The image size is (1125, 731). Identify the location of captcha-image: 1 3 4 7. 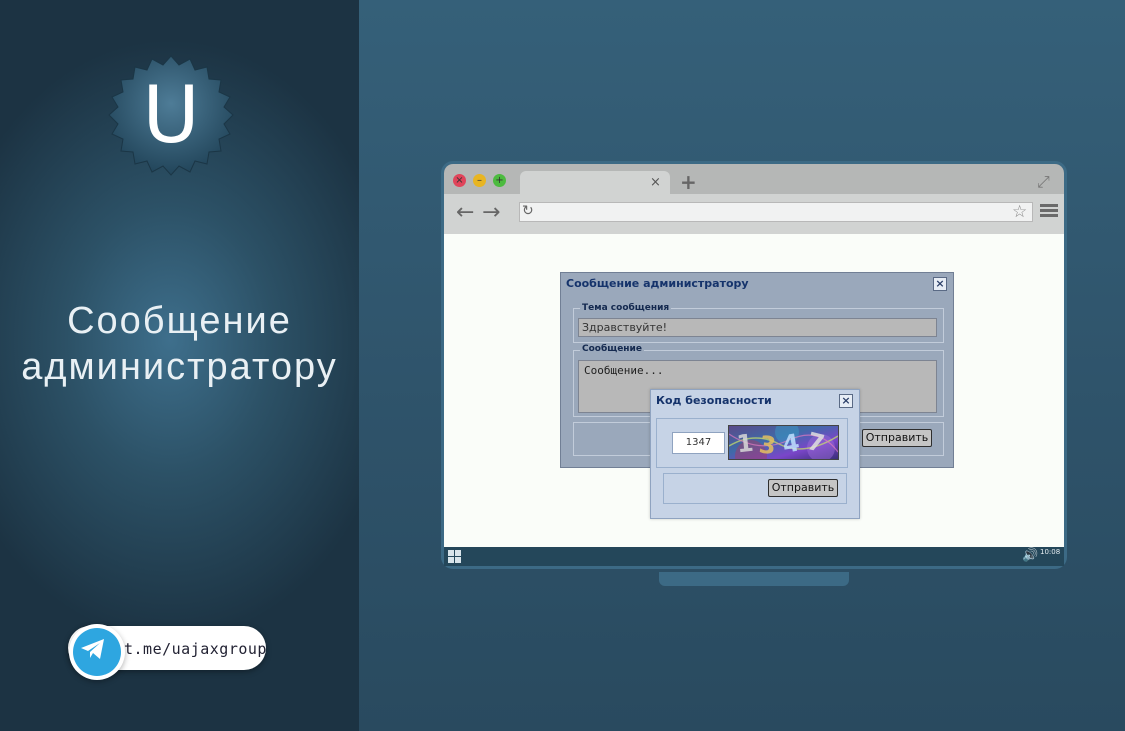
(783, 442).